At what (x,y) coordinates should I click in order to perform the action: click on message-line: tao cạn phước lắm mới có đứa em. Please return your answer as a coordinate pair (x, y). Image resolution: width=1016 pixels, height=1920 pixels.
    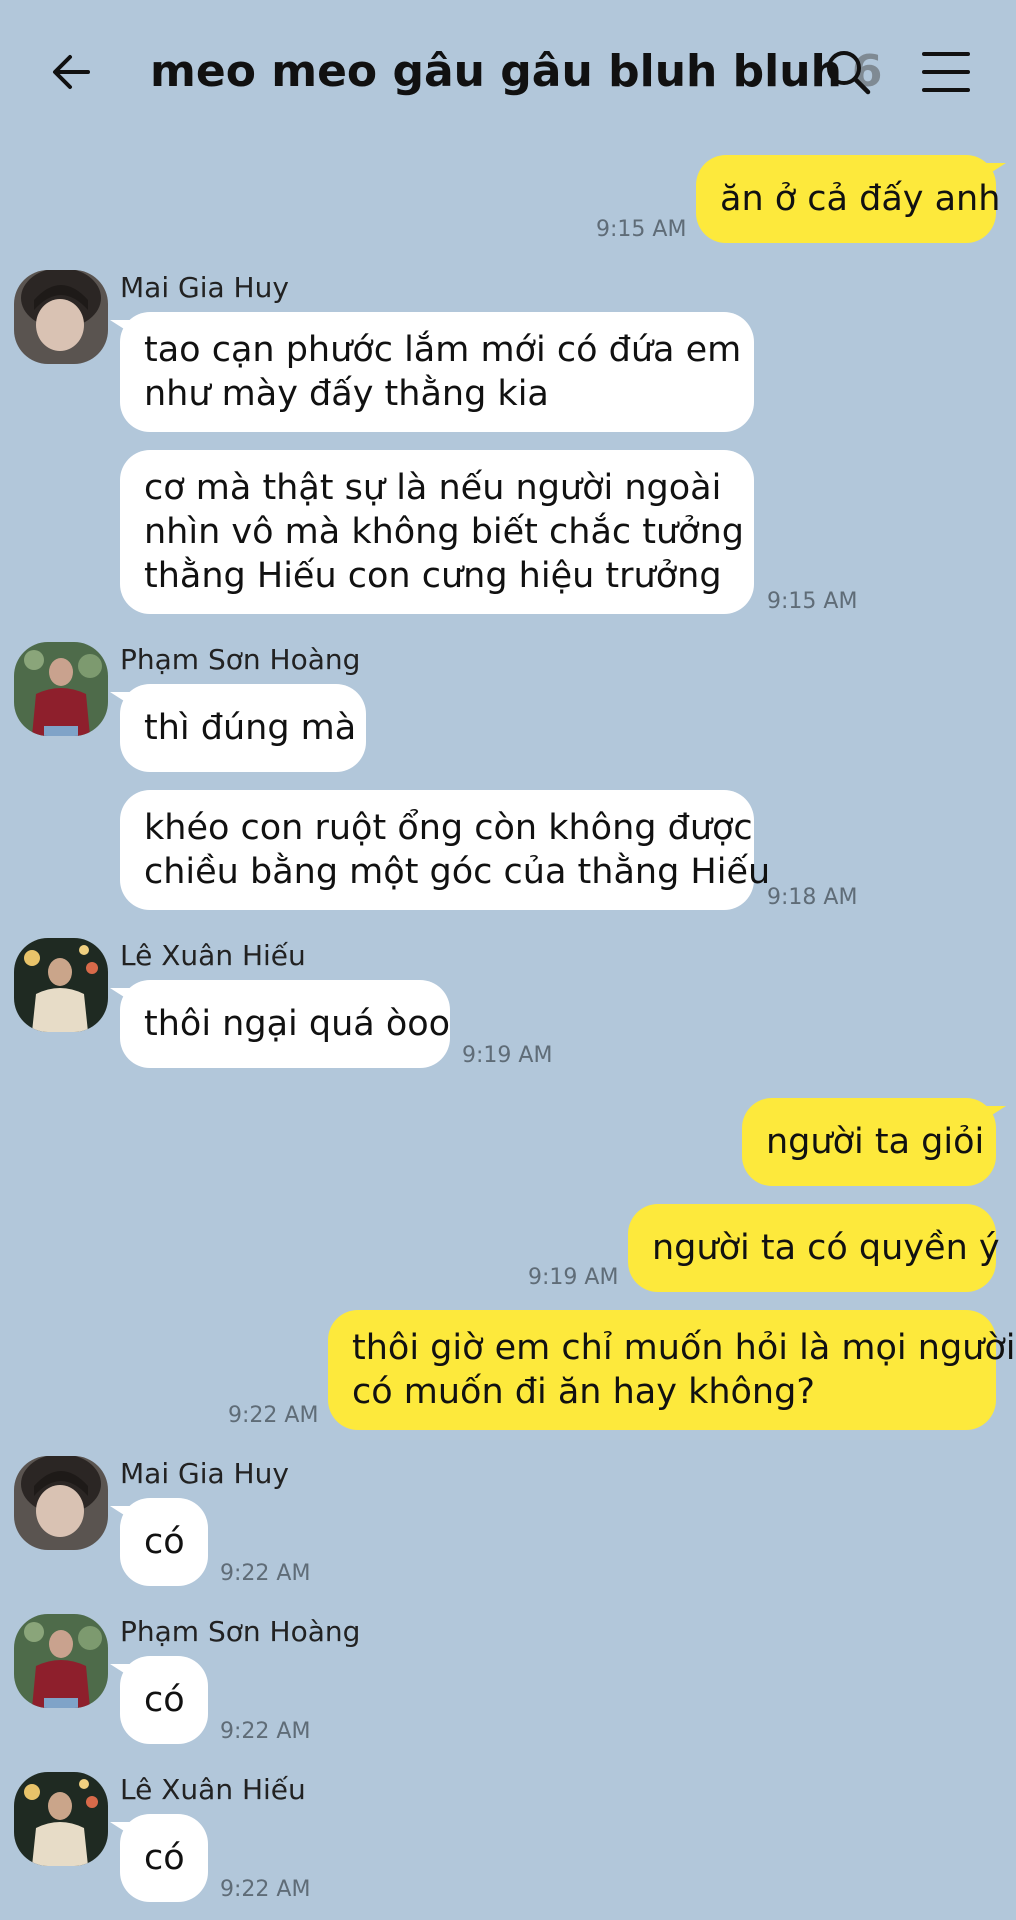
    Looking at the image, I should click on (443, 350).